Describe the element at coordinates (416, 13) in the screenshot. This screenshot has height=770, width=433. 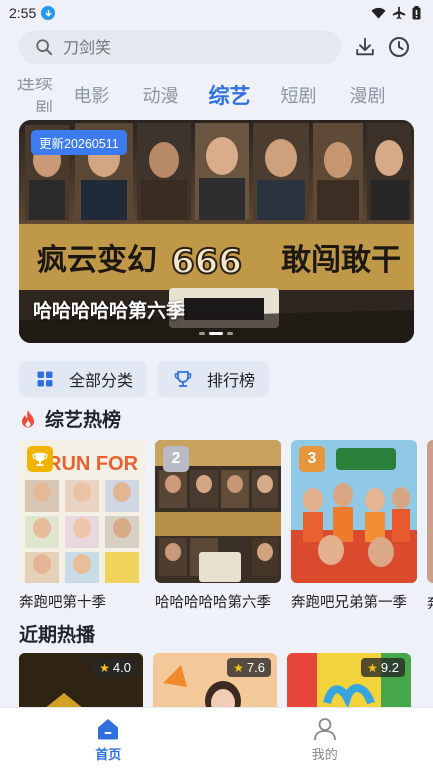
I see `battery-icon` at that location.